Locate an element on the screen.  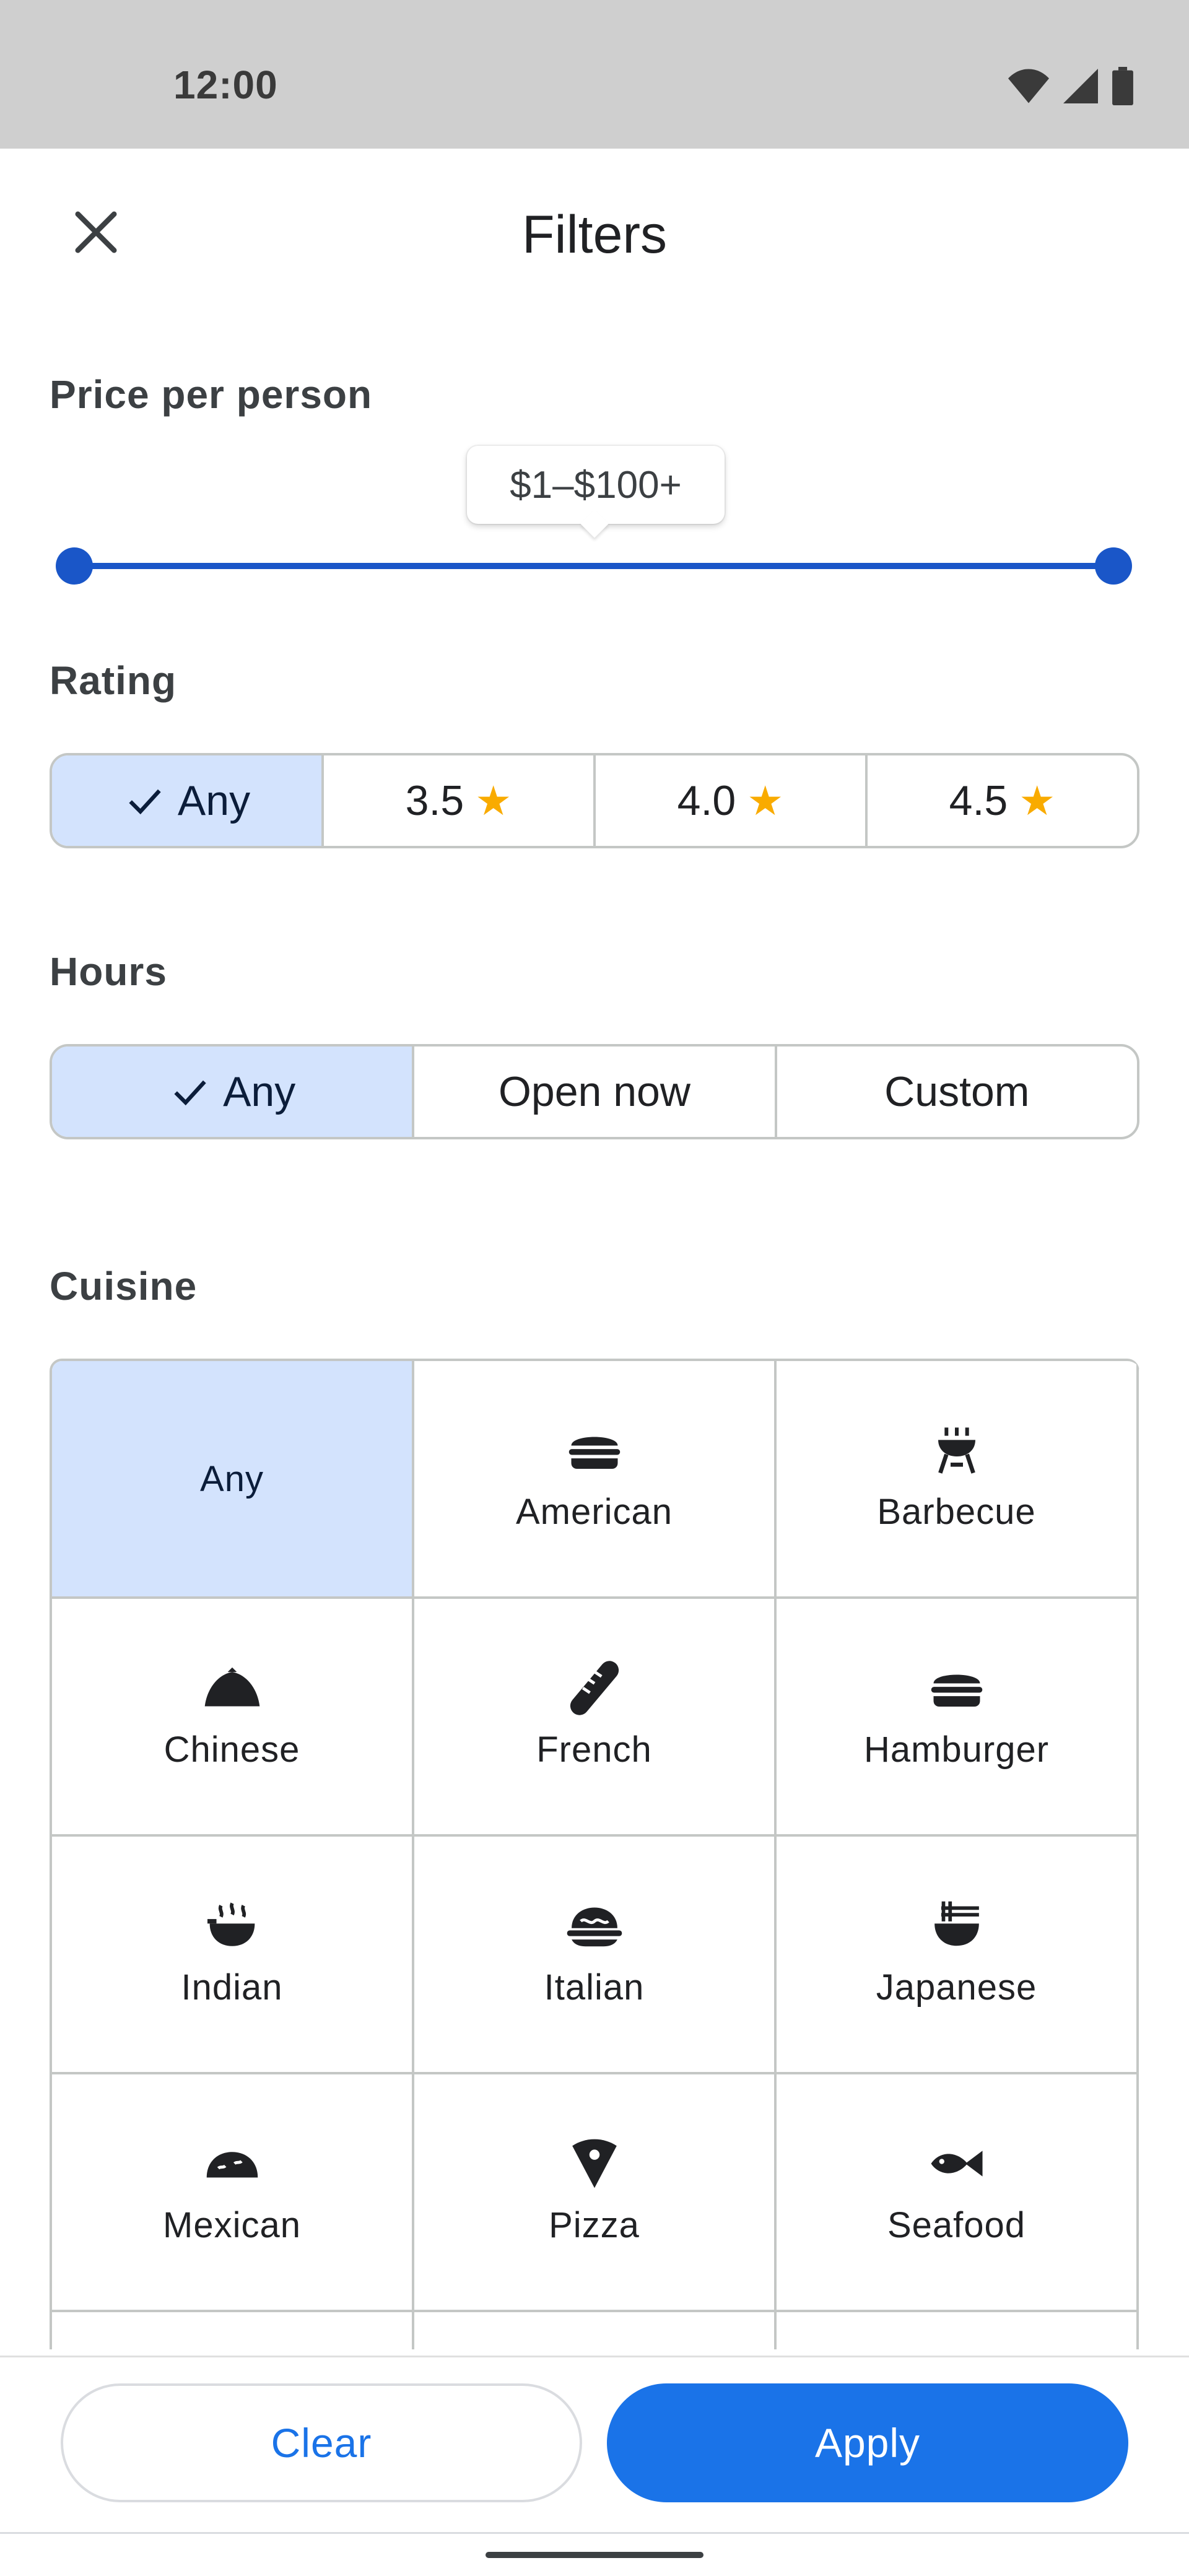
cuisine-label: French is located at coordinates (594, 1749).